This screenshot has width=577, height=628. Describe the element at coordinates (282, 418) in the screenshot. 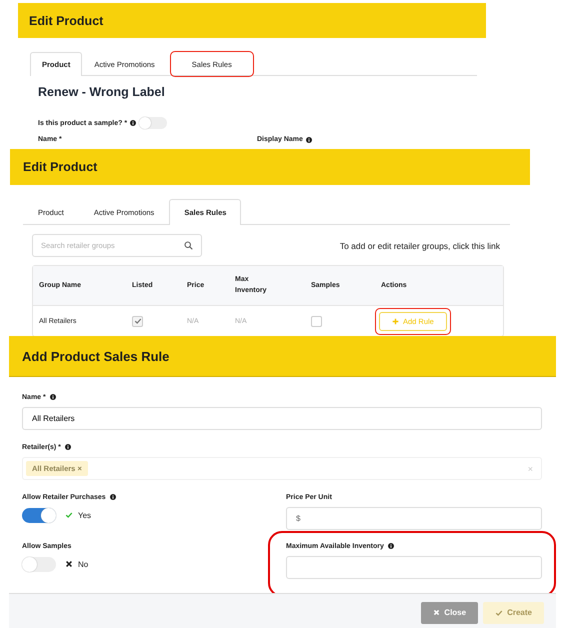

I see `name-field: All Retailers` at that location.